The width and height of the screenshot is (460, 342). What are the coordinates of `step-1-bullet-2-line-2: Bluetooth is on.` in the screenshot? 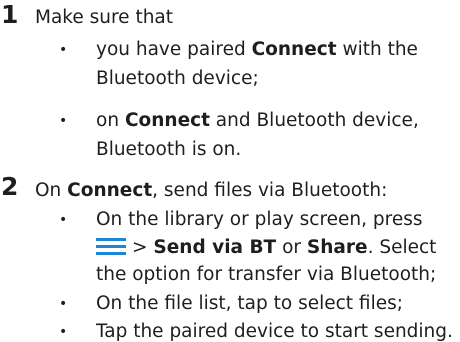 It's located at (169, 149).